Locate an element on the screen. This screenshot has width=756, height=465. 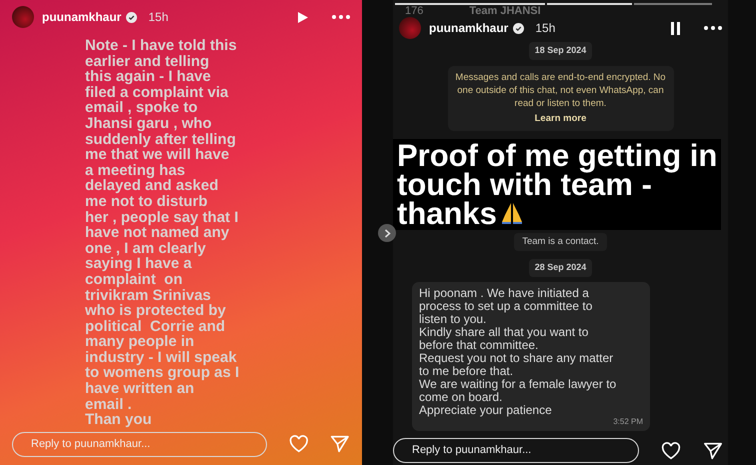
send-icon is located at coordinates (713, 451).